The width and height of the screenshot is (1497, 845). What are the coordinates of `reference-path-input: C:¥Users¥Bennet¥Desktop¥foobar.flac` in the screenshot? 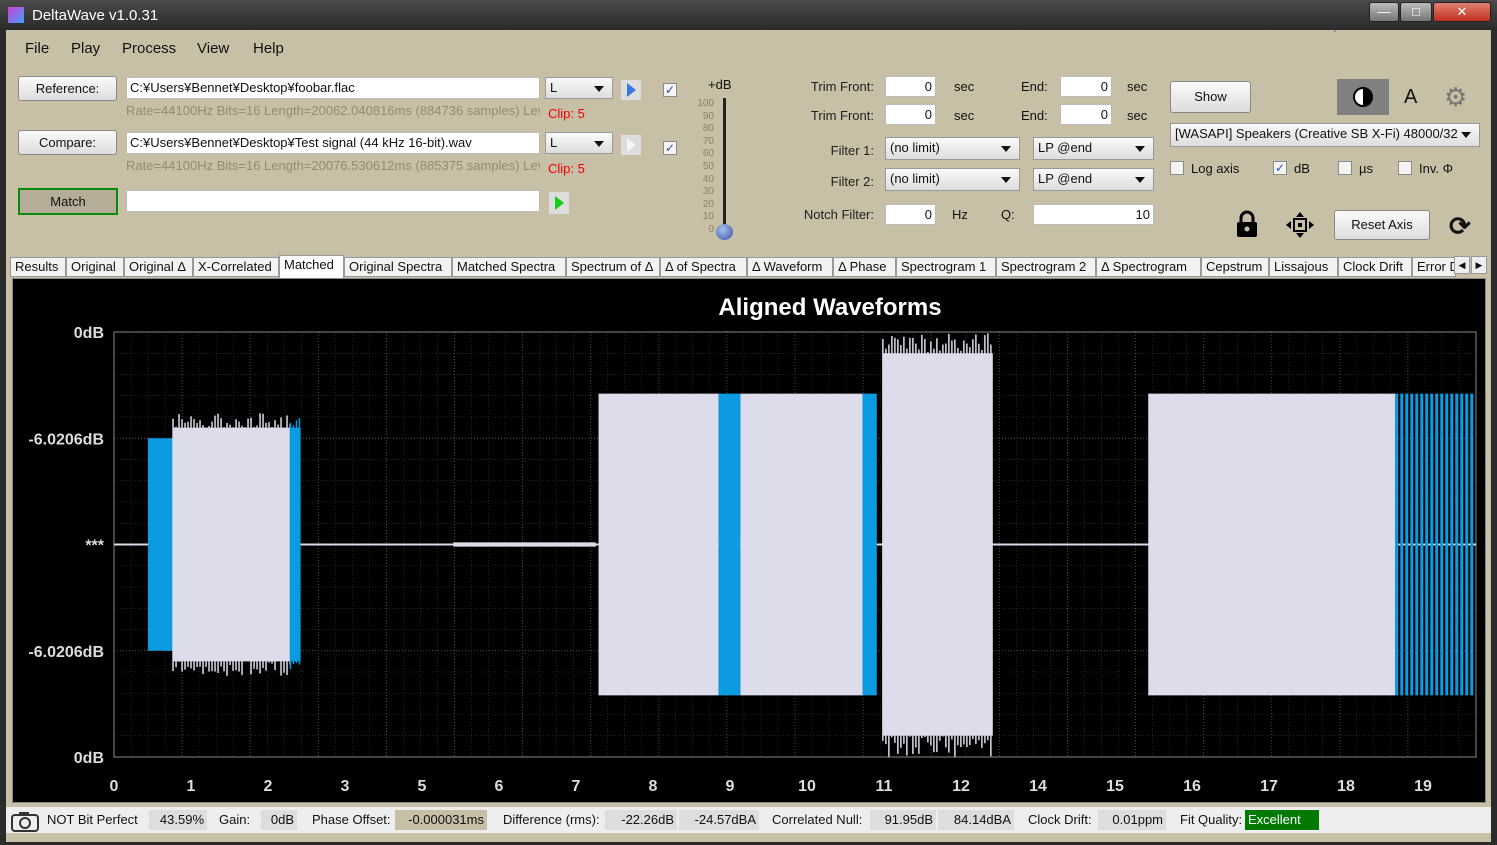 It's located at (333, 88).